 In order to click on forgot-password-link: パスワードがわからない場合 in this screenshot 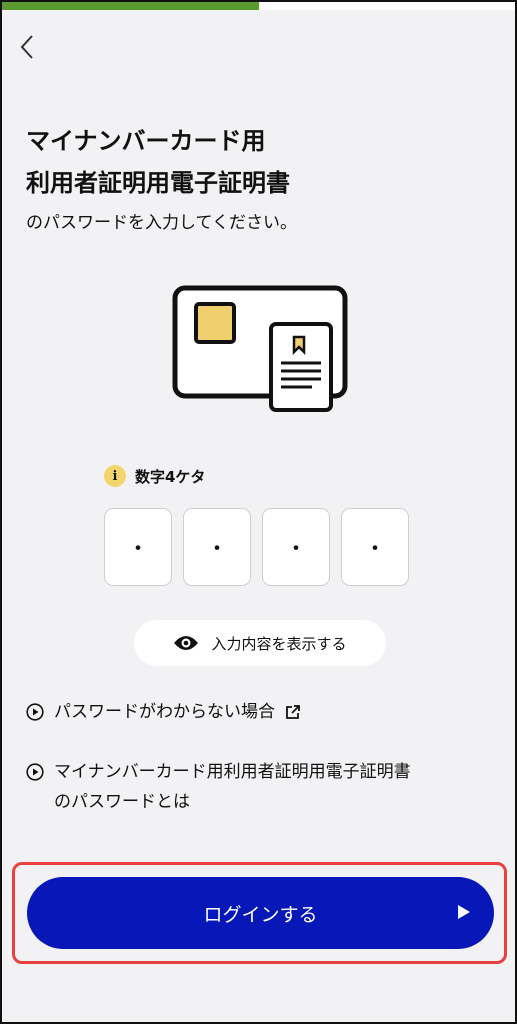, I will do `click(163, 712)`.